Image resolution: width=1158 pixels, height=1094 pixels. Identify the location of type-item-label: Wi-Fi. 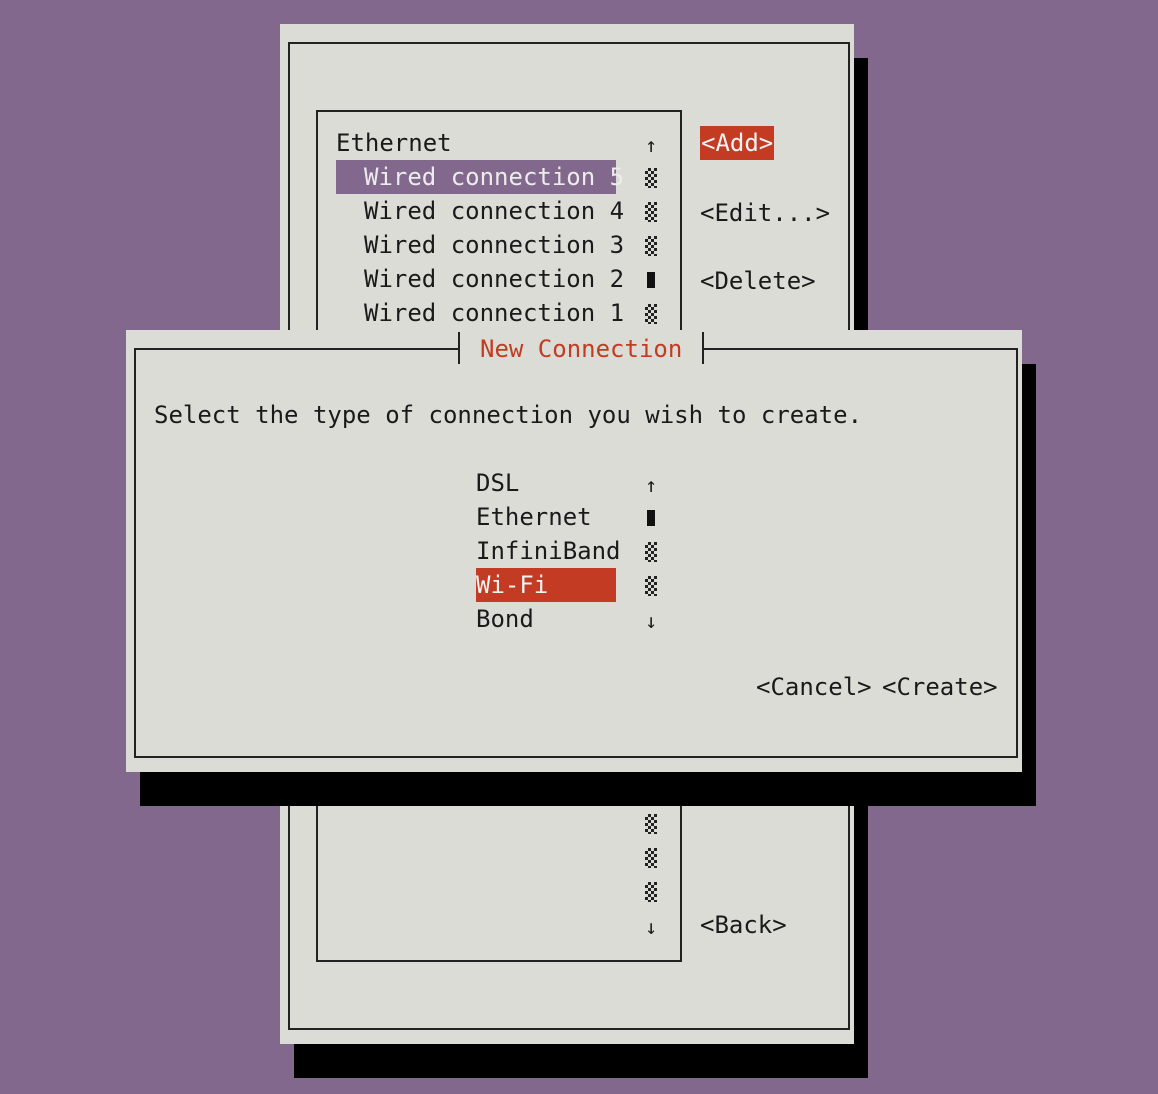
(512, 585).